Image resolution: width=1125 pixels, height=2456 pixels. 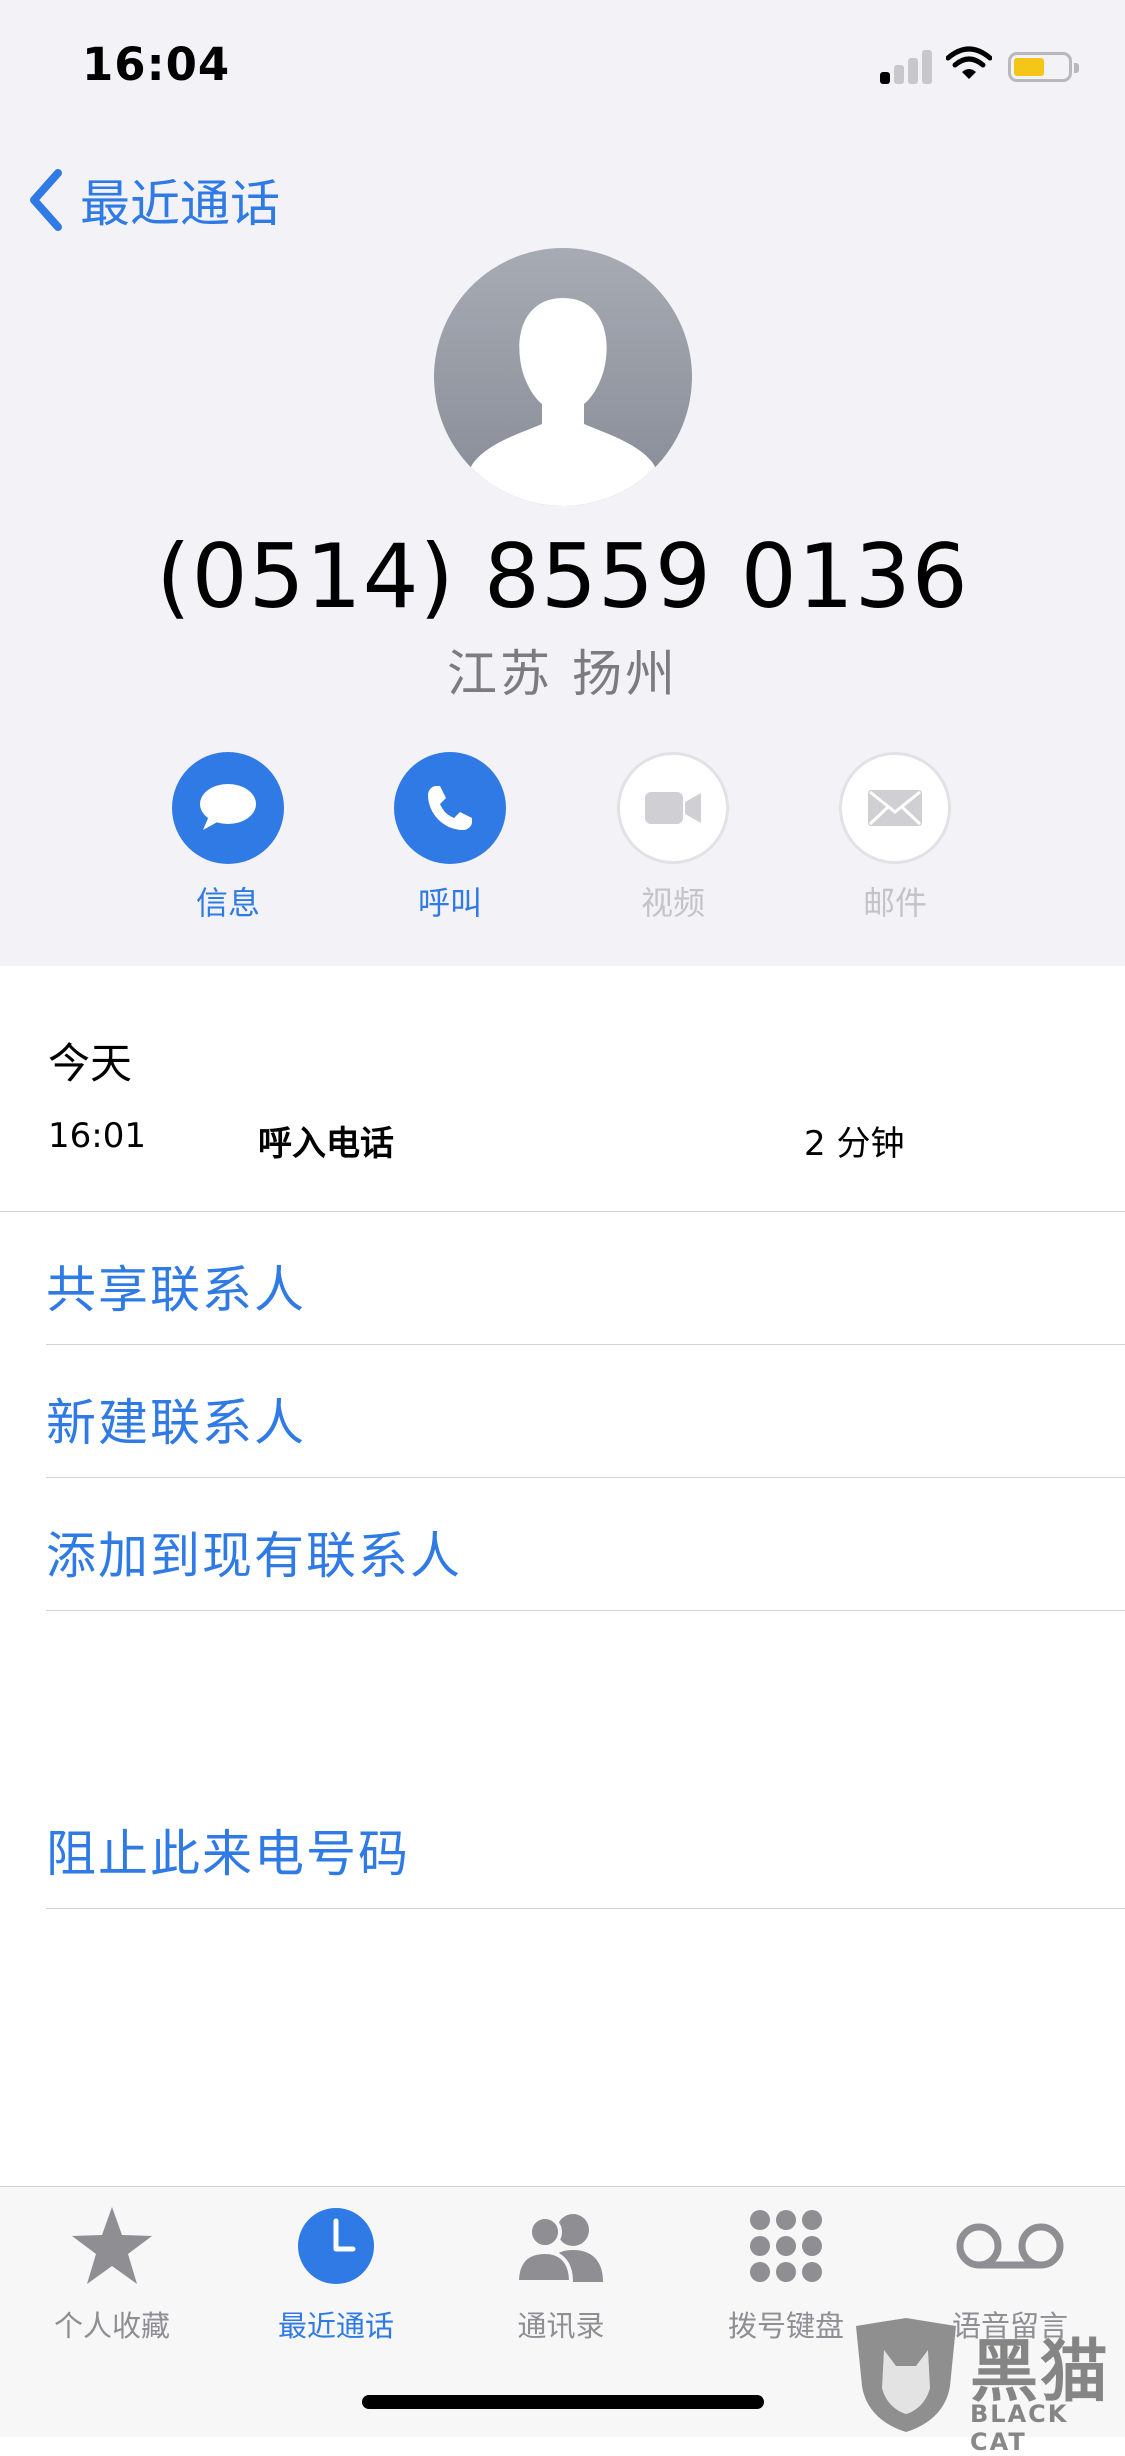 What do you see at coordinates (254, 1552) in the screenshot?
I see `add-to-existing-contact-button: 添加到现有联系人` at bounding box center [254, 1552].